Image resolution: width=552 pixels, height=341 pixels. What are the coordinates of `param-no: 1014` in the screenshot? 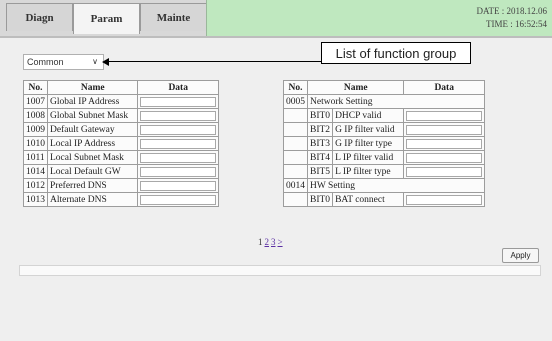 It's located at (35, 171).